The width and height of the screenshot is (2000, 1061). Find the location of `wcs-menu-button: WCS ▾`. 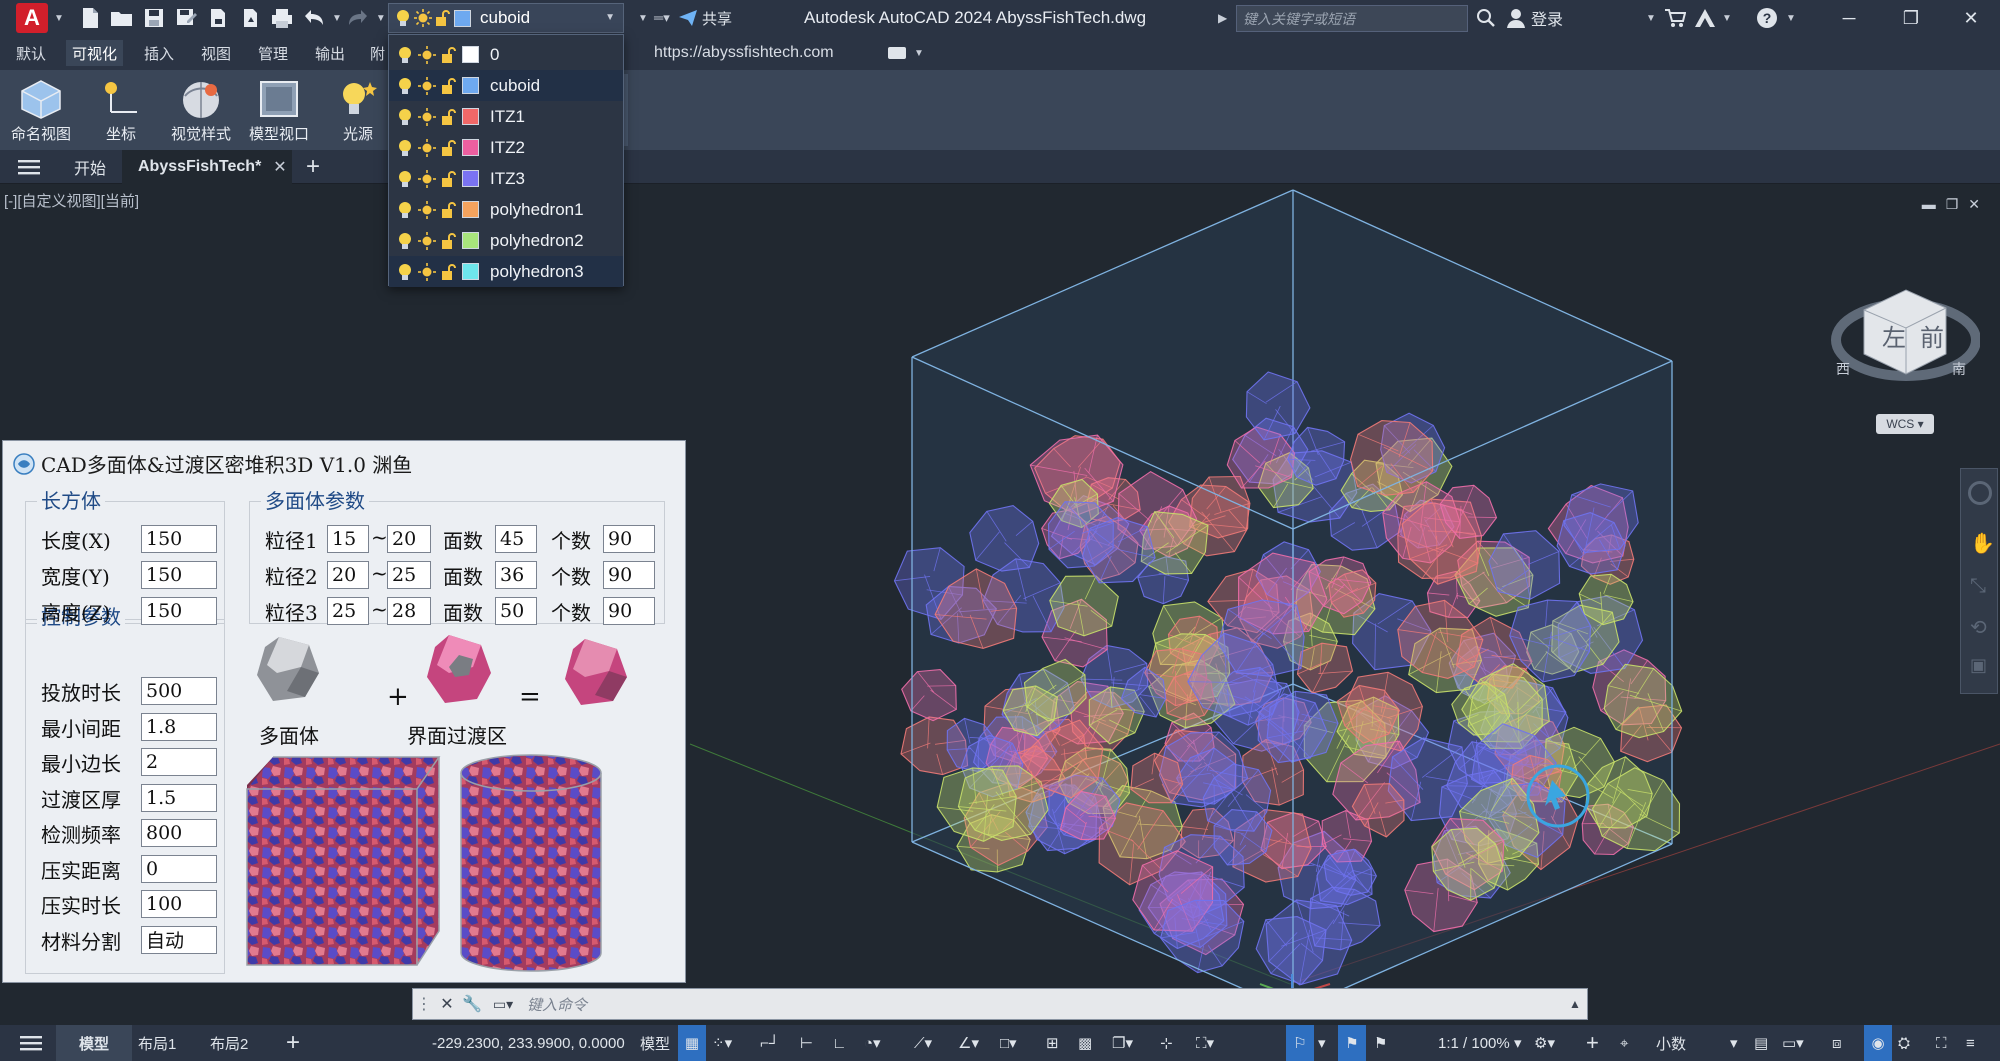

wcs-menu-button: WCS ▾ is located at coordinates (1905, 424).